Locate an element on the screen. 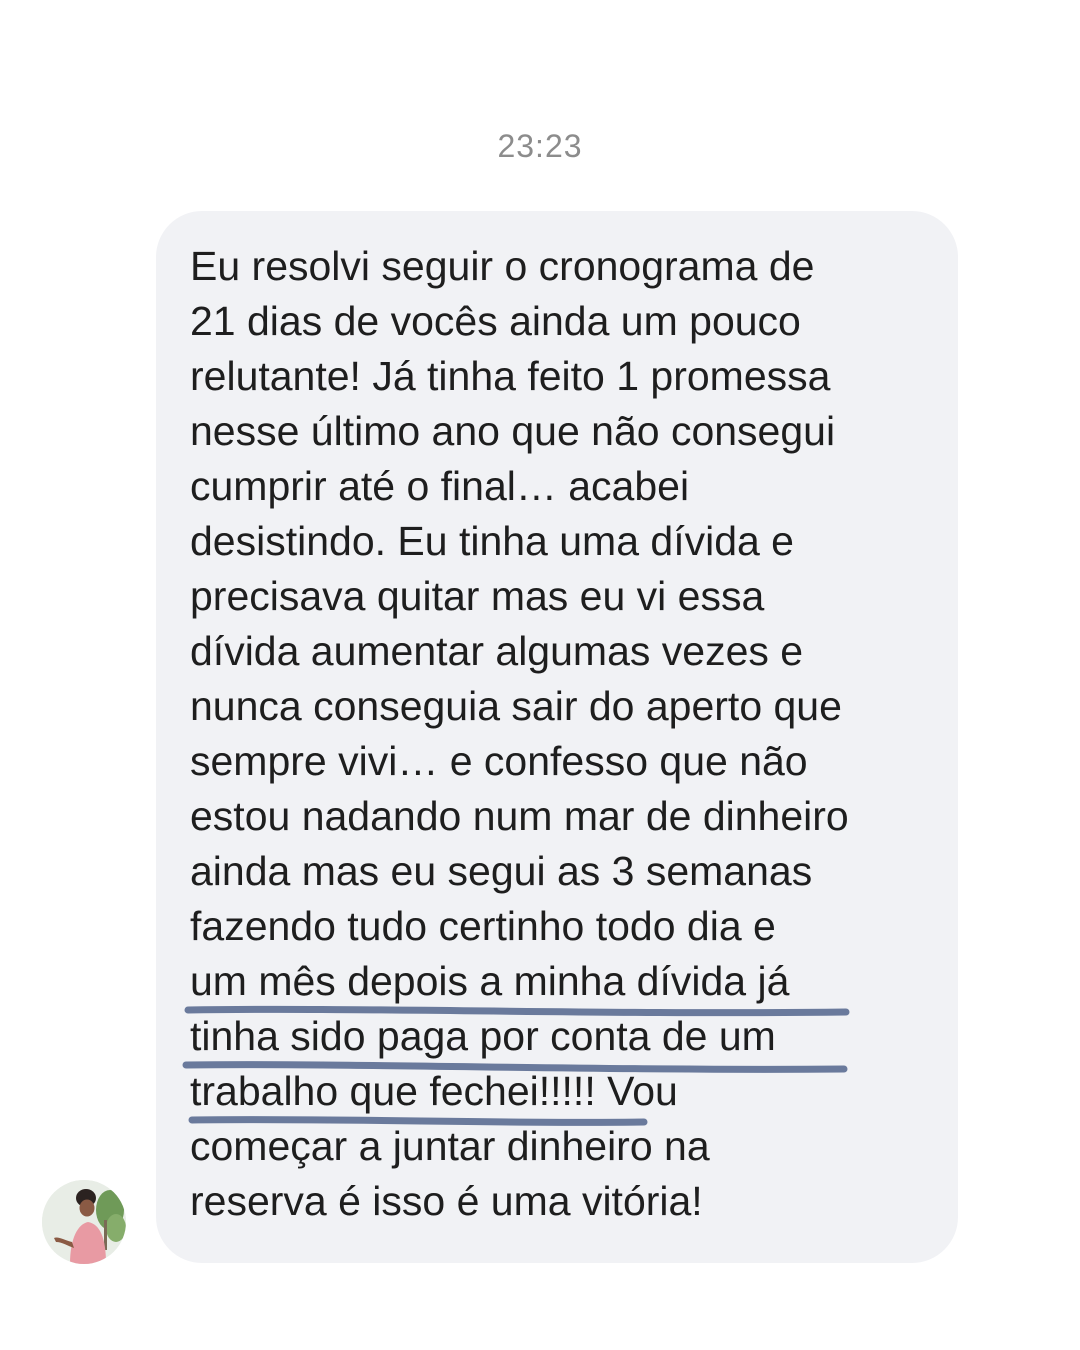 The width and height of the screenshot is (1080, 1350). message-line: Eu resolvi seguir o cronograma de is located at coordinates (502, 266).